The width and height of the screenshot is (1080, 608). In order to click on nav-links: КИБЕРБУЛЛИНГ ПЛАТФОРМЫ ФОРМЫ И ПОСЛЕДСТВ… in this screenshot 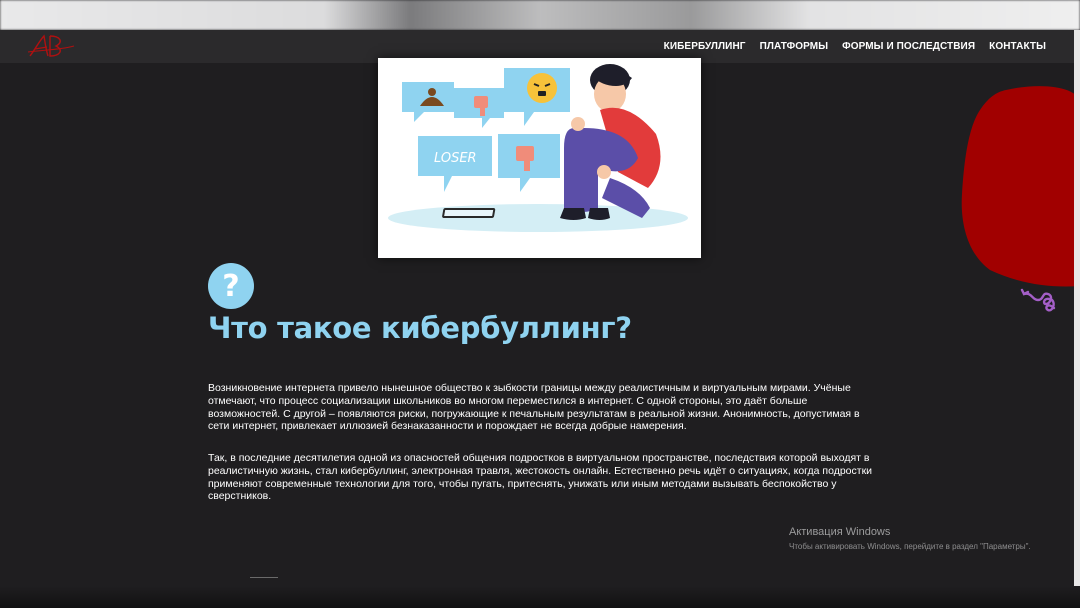, I will do `click(855, 46)`.